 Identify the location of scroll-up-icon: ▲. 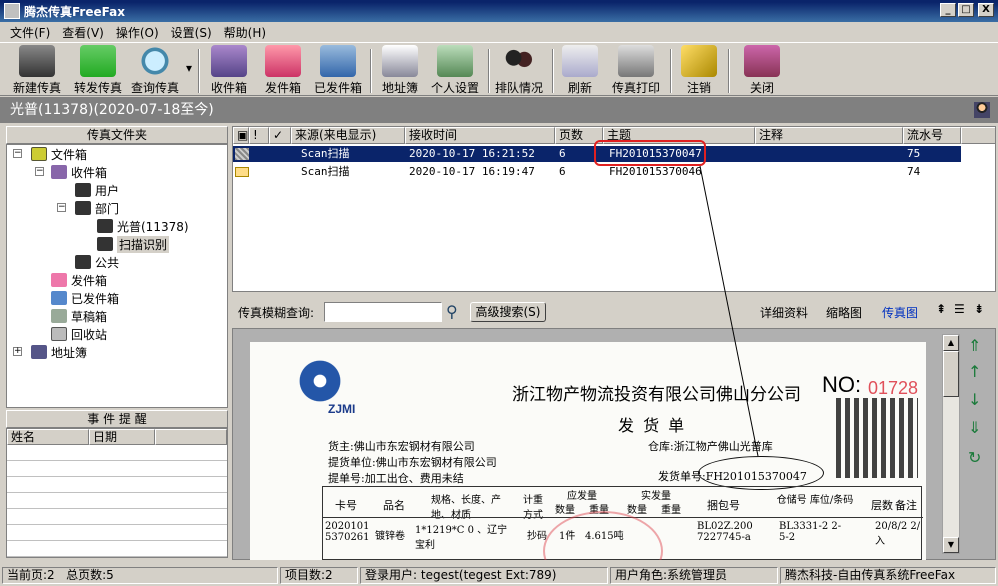
(951, 343).